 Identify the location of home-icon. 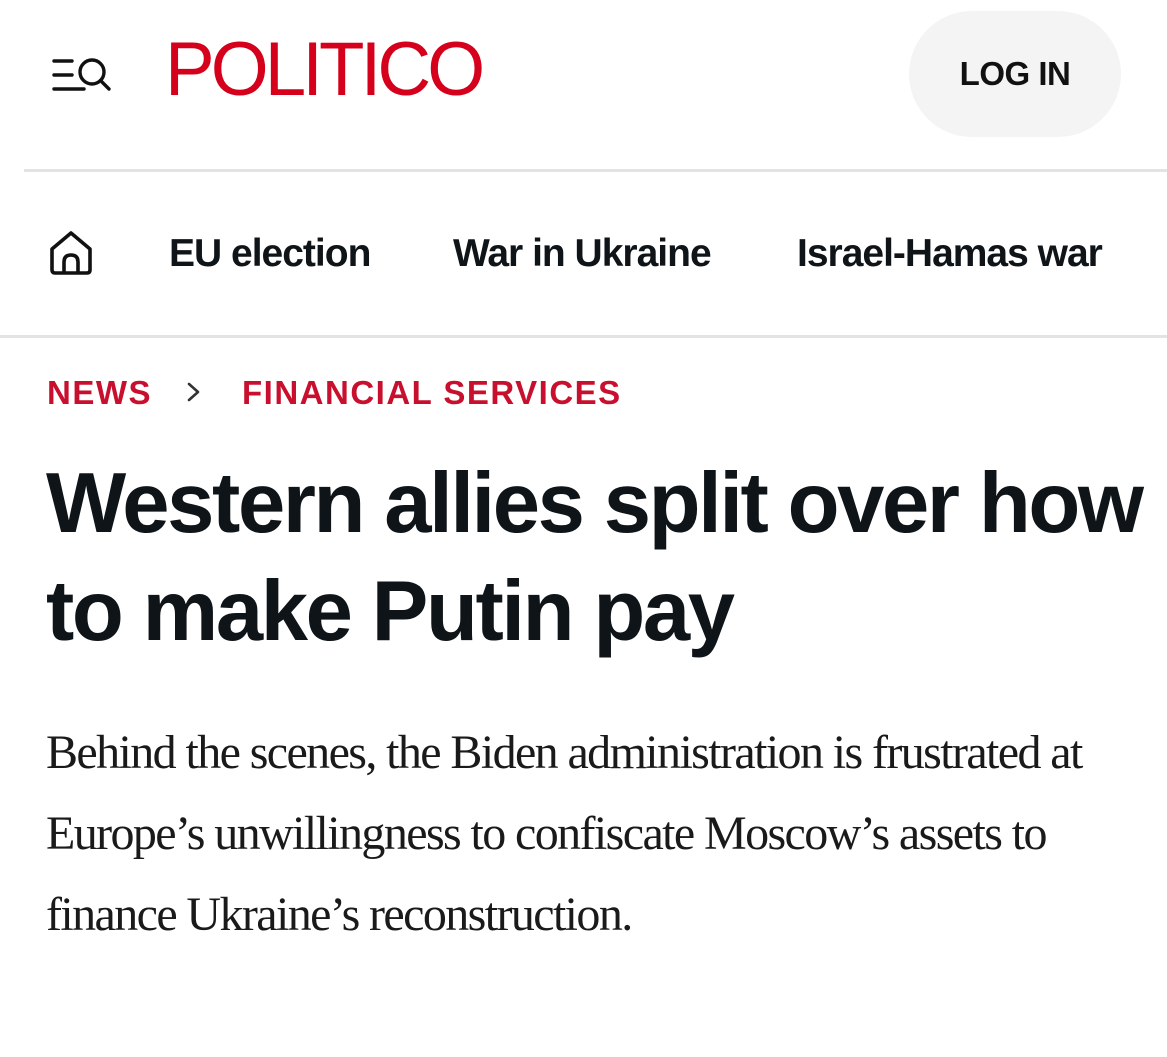
(71, 253).